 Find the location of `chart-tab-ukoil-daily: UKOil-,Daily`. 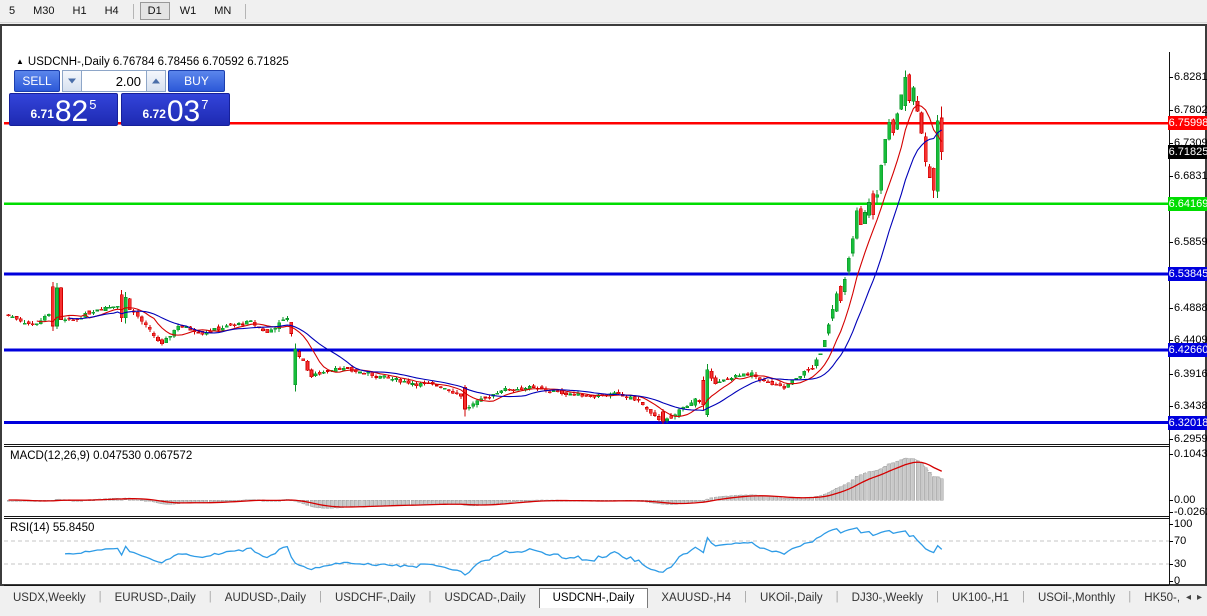

chart-tab-ukoil-daily: UKOil-,Daily is located at coordinates (791, 597).